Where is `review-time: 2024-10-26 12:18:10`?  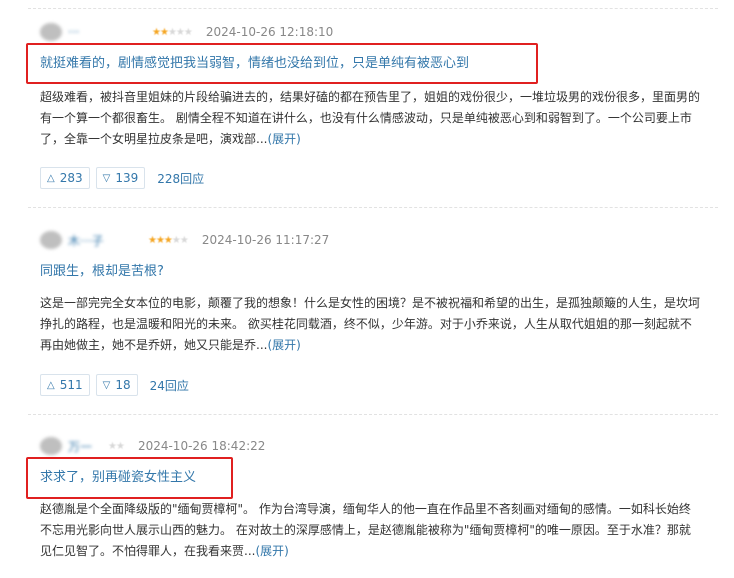 review-time: 2024-10-26 12:18:10 is located at coordinates (269, 32).